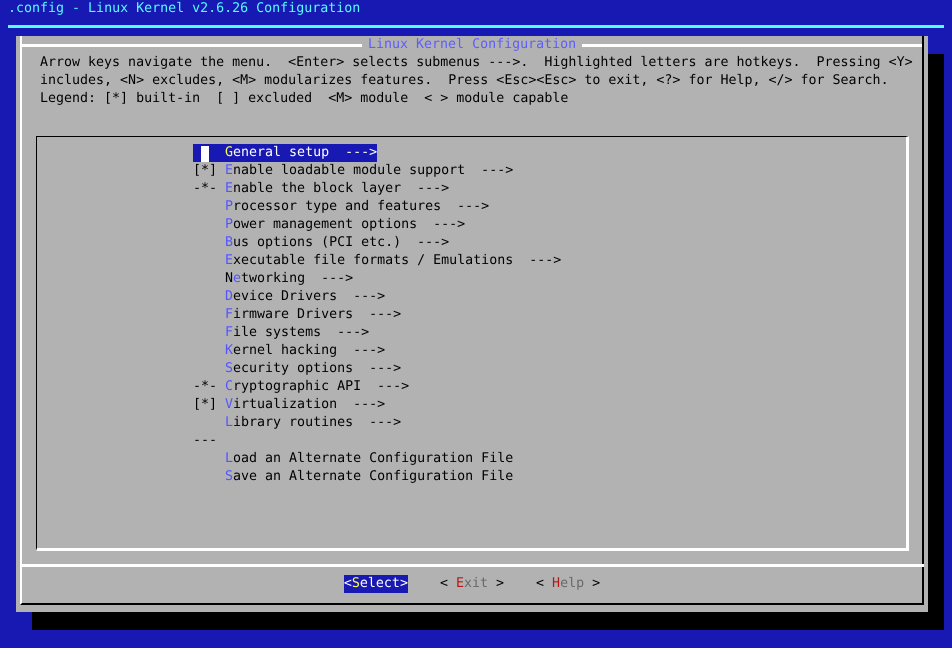 This screenshot has width=952, height=648. I want to click on menu-item: Save an Alternate Configuration File, so click(353, 477).